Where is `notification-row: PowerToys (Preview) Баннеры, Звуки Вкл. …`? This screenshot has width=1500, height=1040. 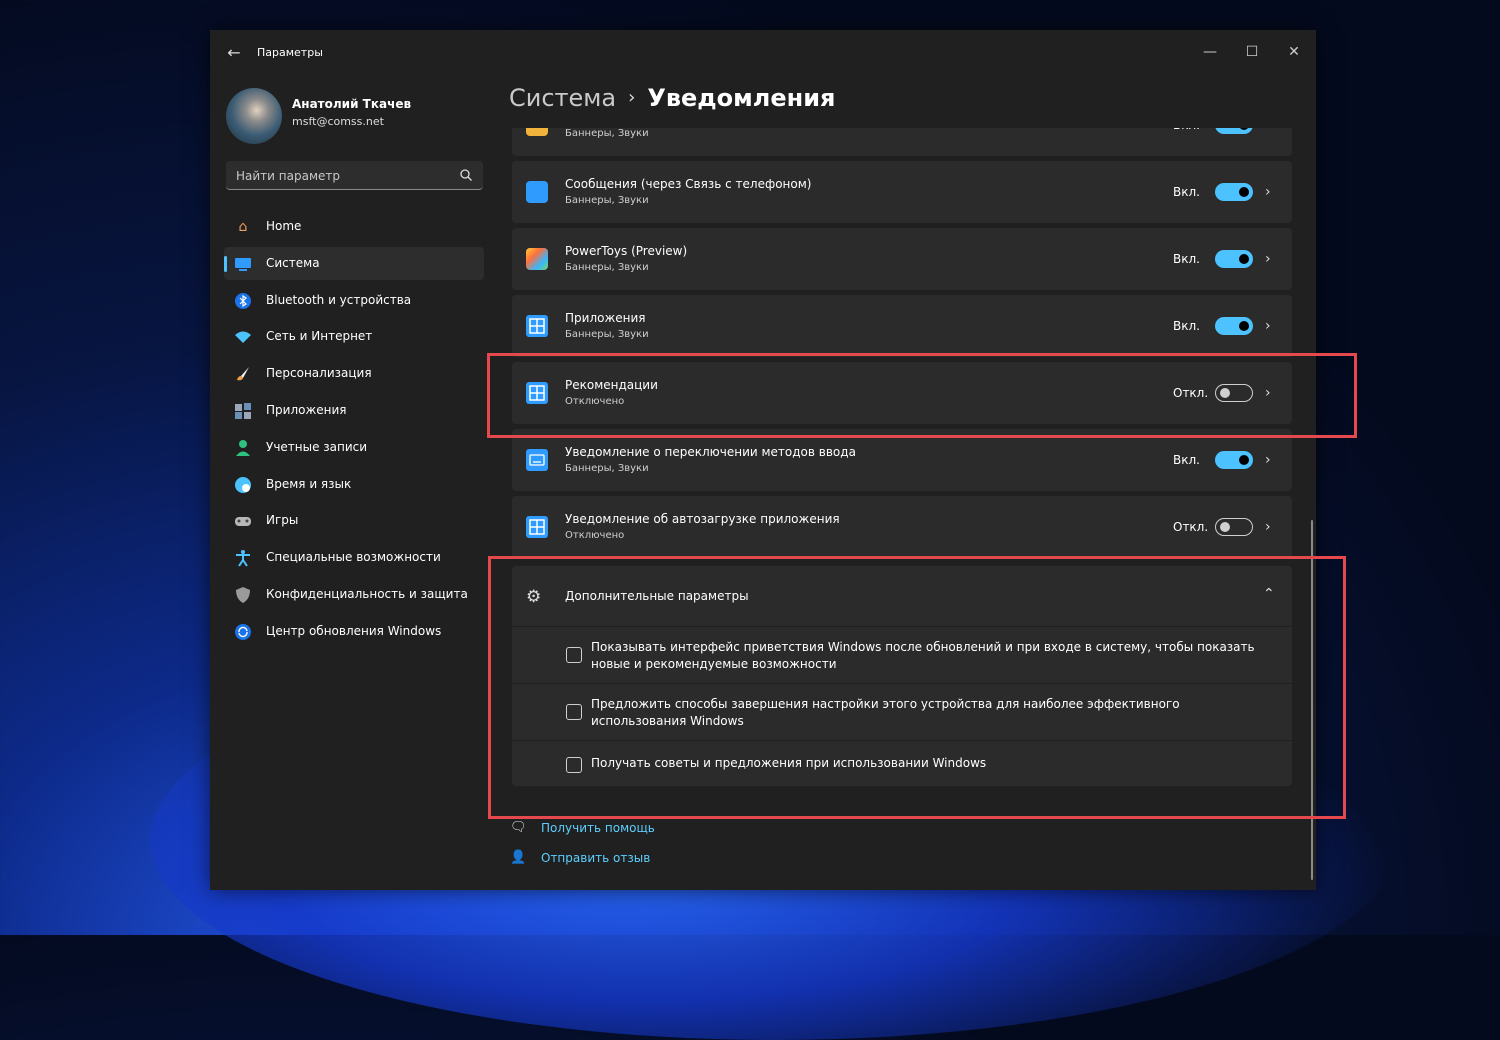
notification-row: PowerToys (Preview) Баннеры, Звуки Вкл. … is located at coordinates (902, 259).